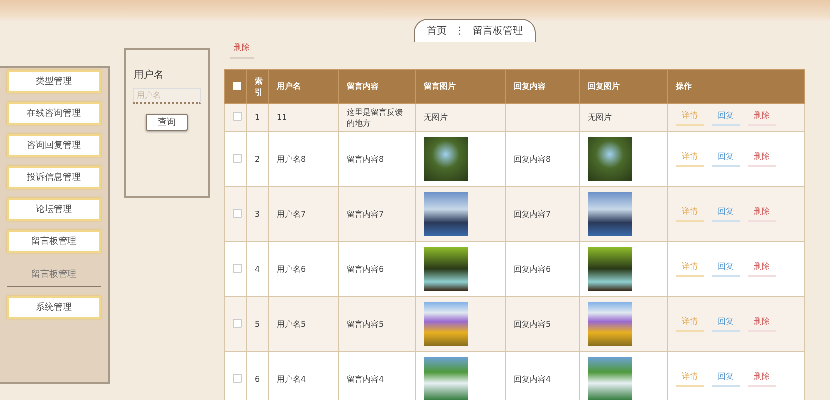 This screenshot has height=400, width=830. Describe the element at coordinates (377, 159) in the screenshot. I see `table-cell: 留言内容8` at that location.